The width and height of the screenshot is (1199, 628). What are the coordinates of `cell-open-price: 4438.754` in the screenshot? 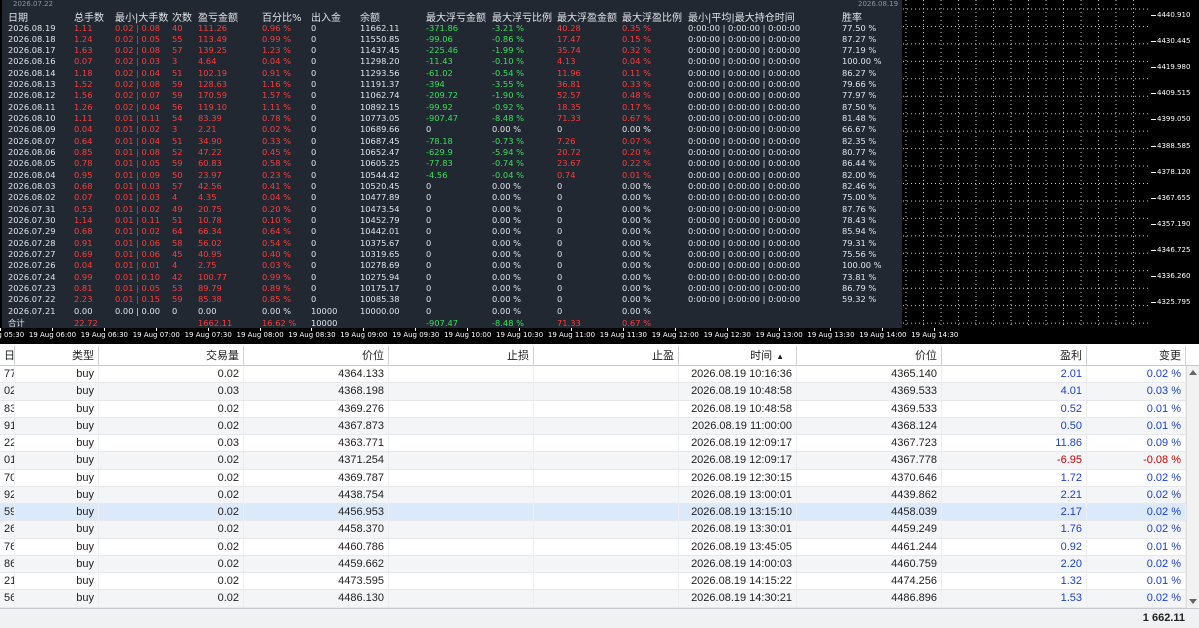 It's located at (316, 495).